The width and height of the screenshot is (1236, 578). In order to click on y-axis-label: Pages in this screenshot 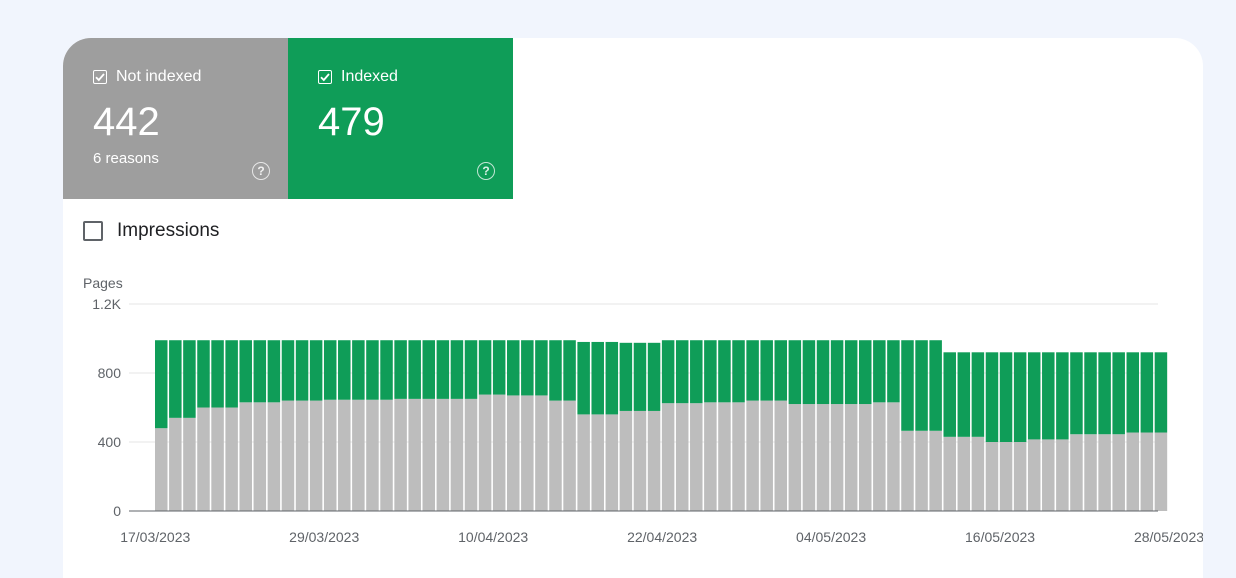, I will do `click(103, 283)`.